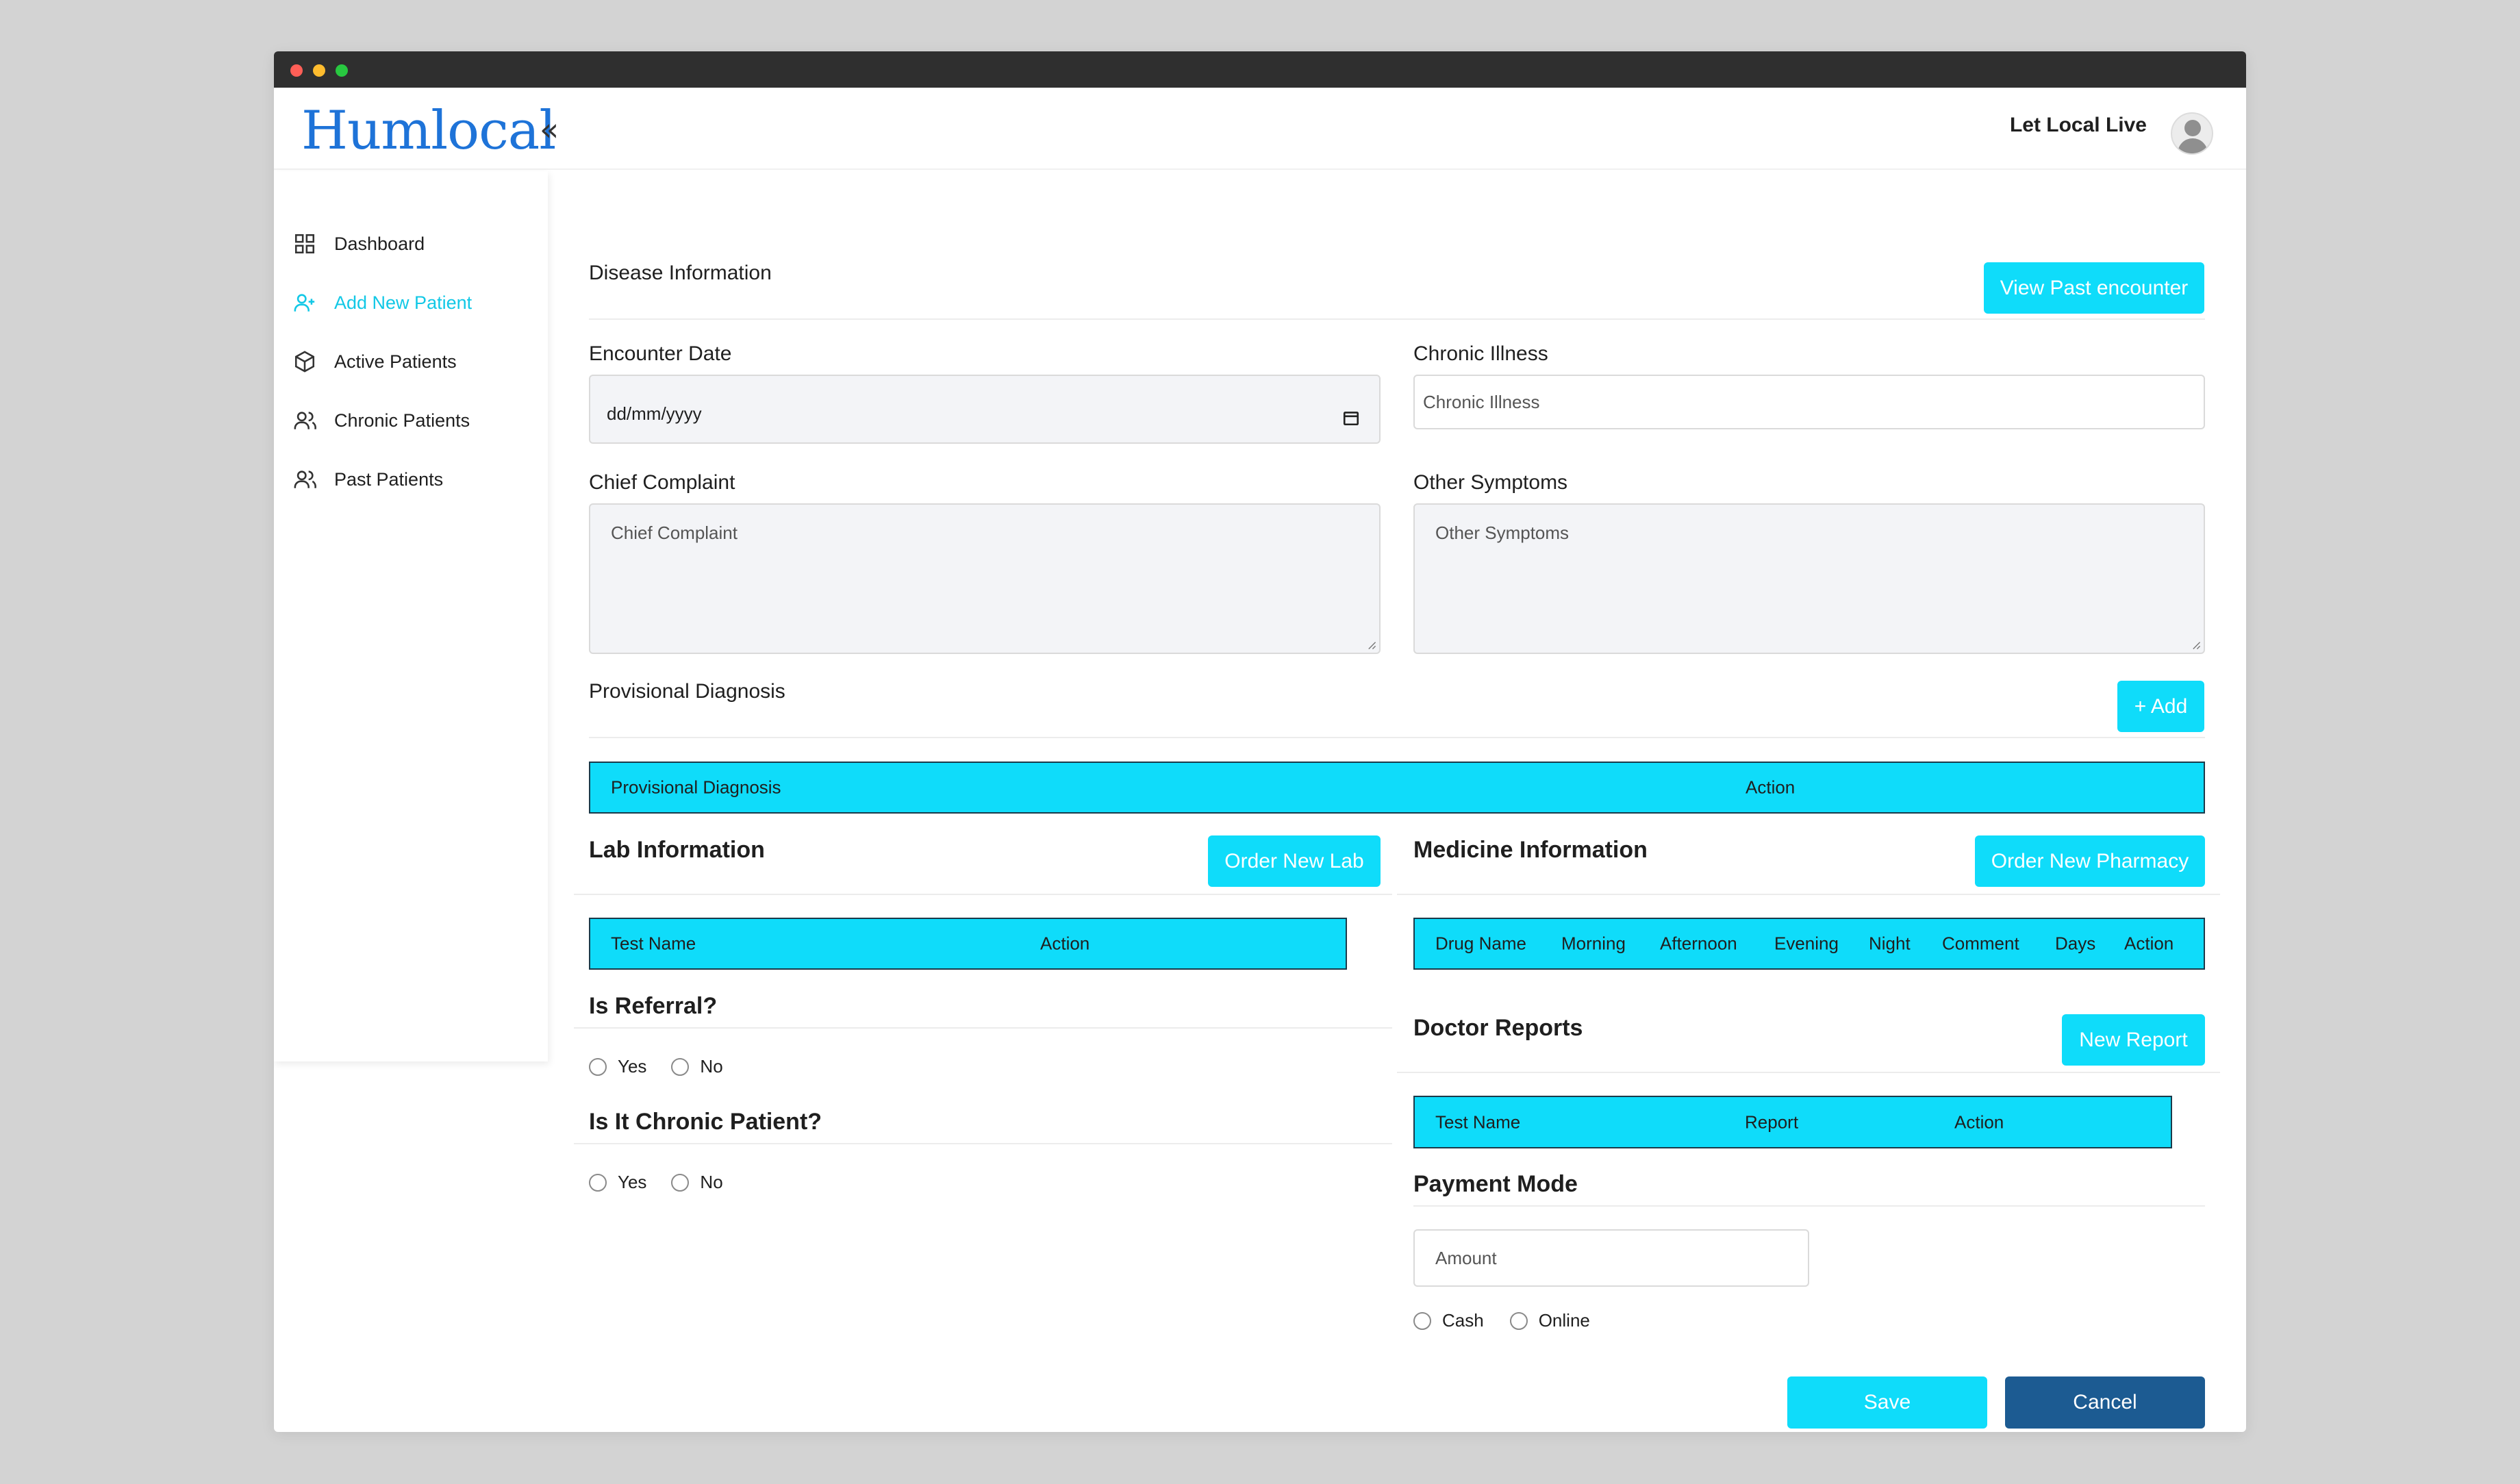 This screenshot has width=2520, height=1484. Describe the element at coordinates (1466, 1257) in the screenshot. I see `amount-placeholder: Amount` at that location.